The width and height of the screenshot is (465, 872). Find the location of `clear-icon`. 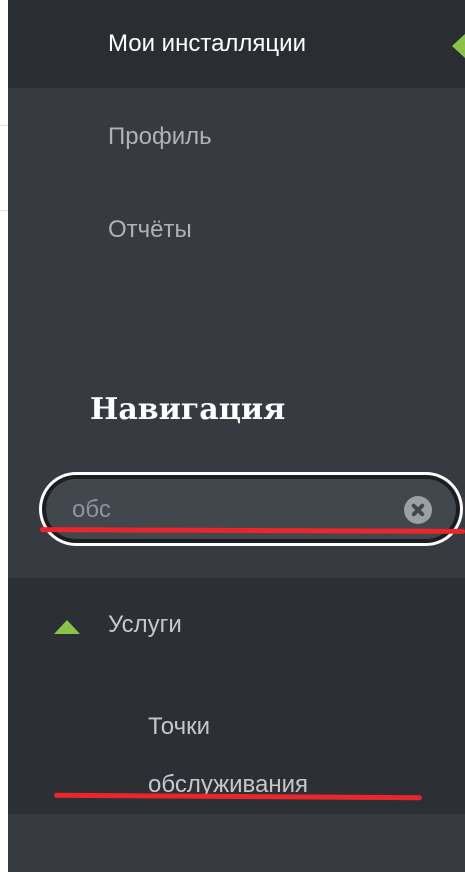

clear-icon is located at coordinates (418, 510).